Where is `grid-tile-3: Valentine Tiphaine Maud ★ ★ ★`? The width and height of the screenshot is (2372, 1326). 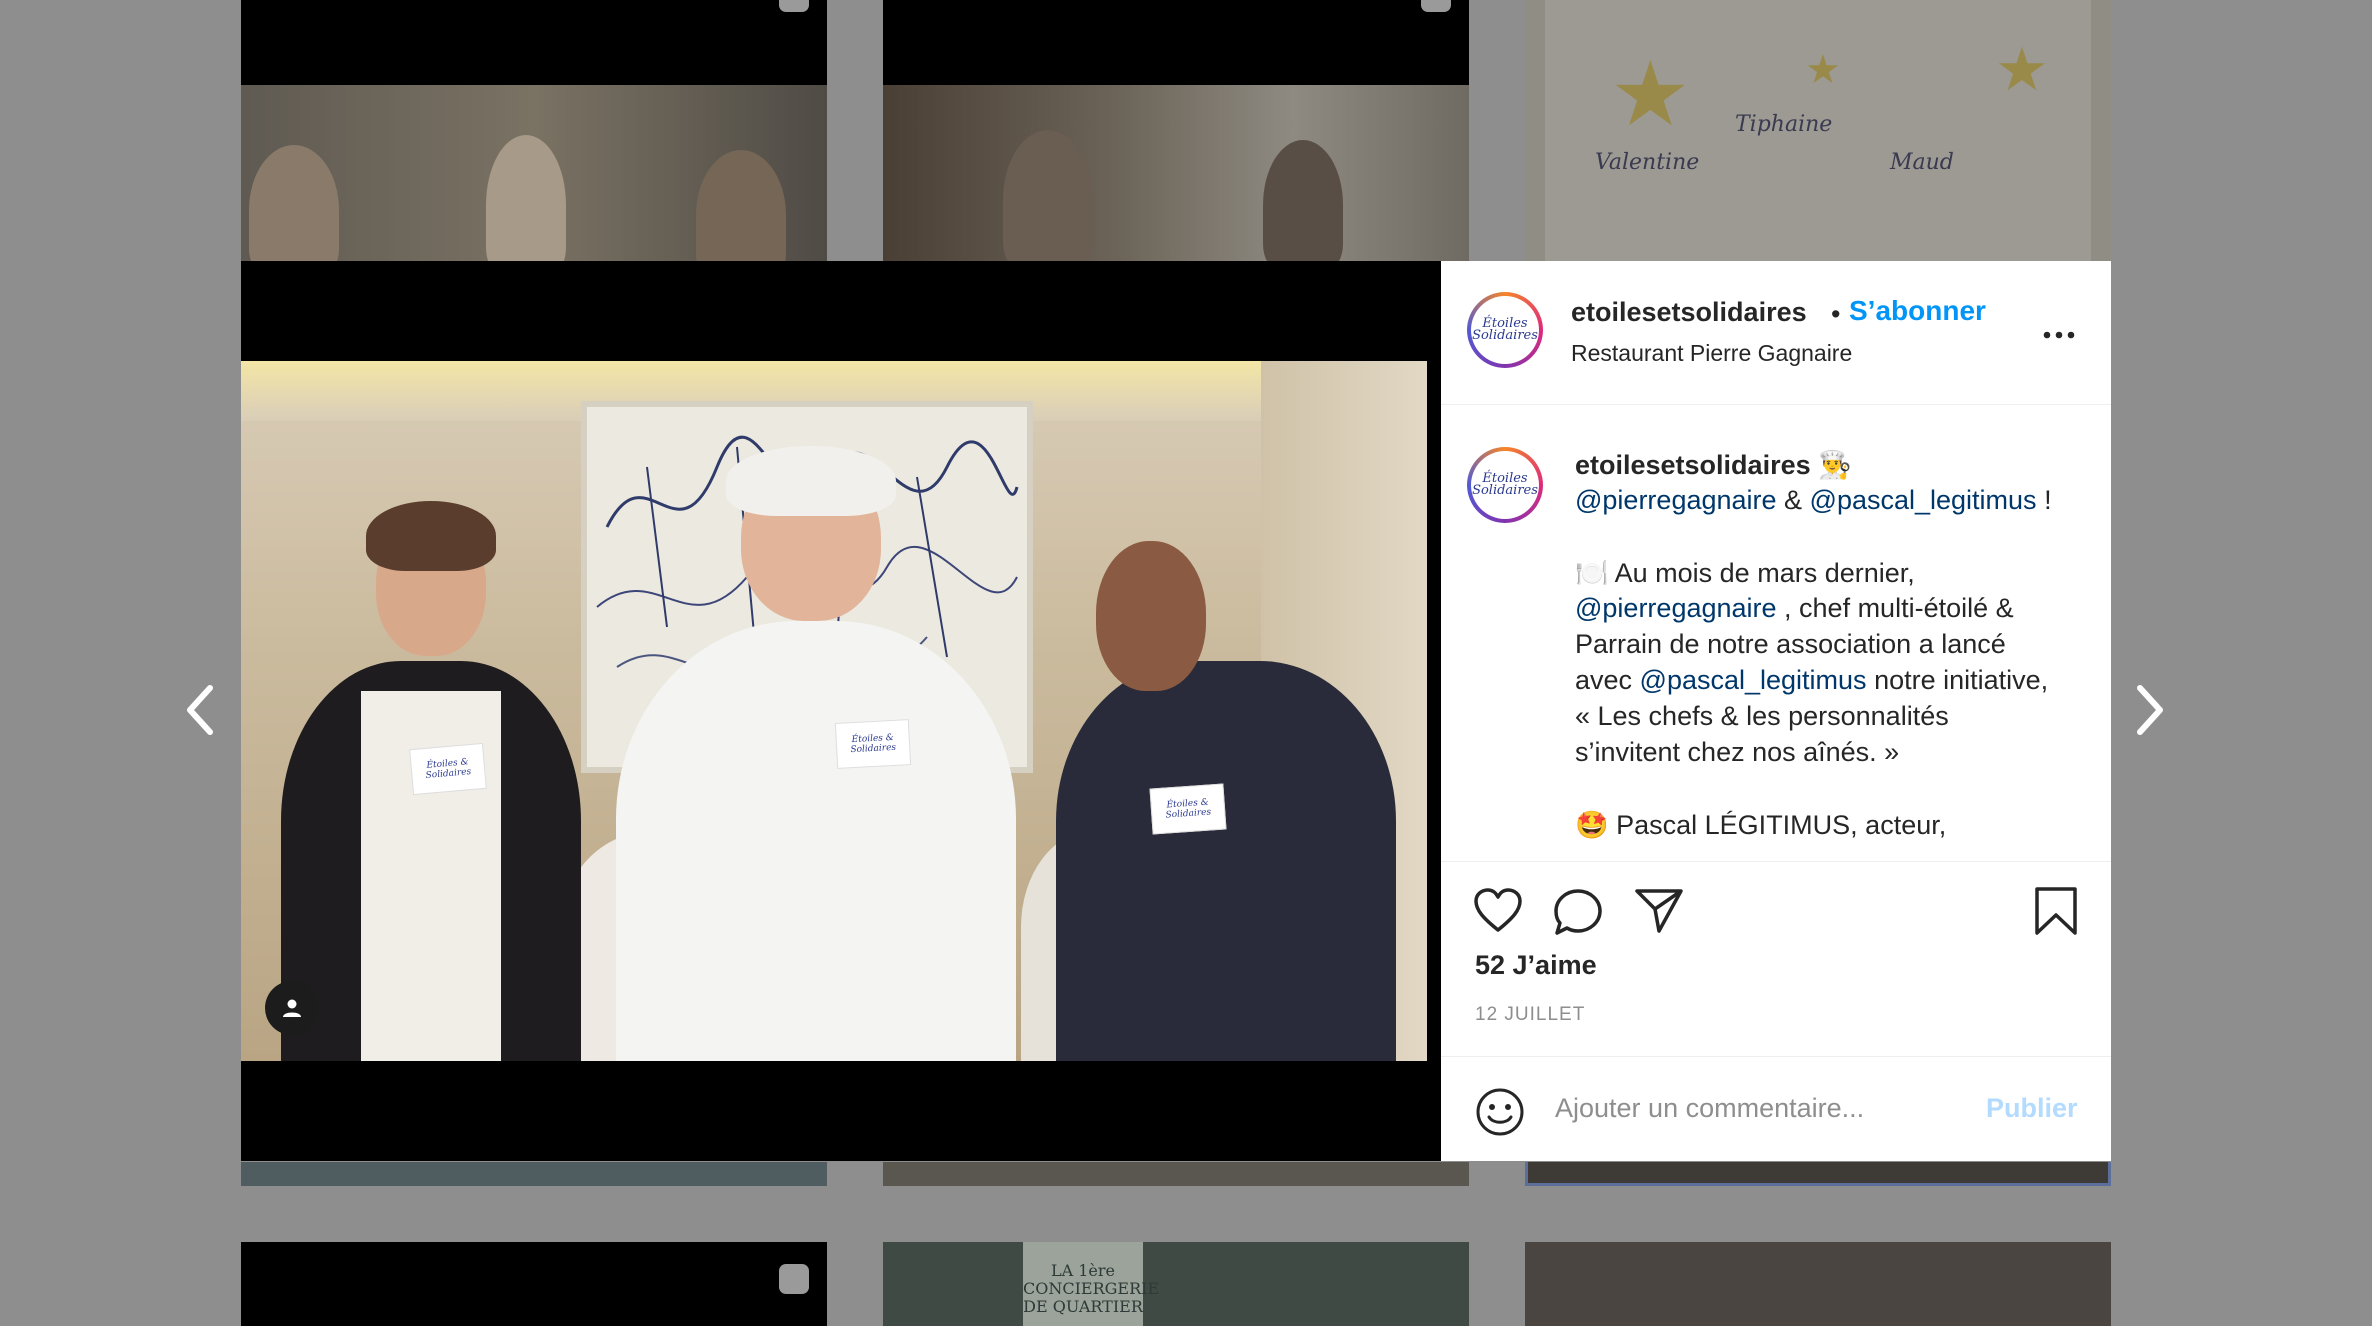 grid-tile-3: Valentine Tiphaine Maud ★ ★ ★ is located at coordinates (1818, 131).